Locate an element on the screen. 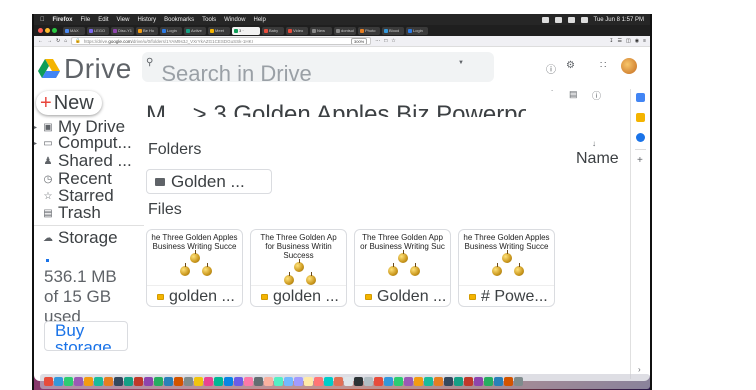  drive-logo: Drive is located at coordinates (85, 69).